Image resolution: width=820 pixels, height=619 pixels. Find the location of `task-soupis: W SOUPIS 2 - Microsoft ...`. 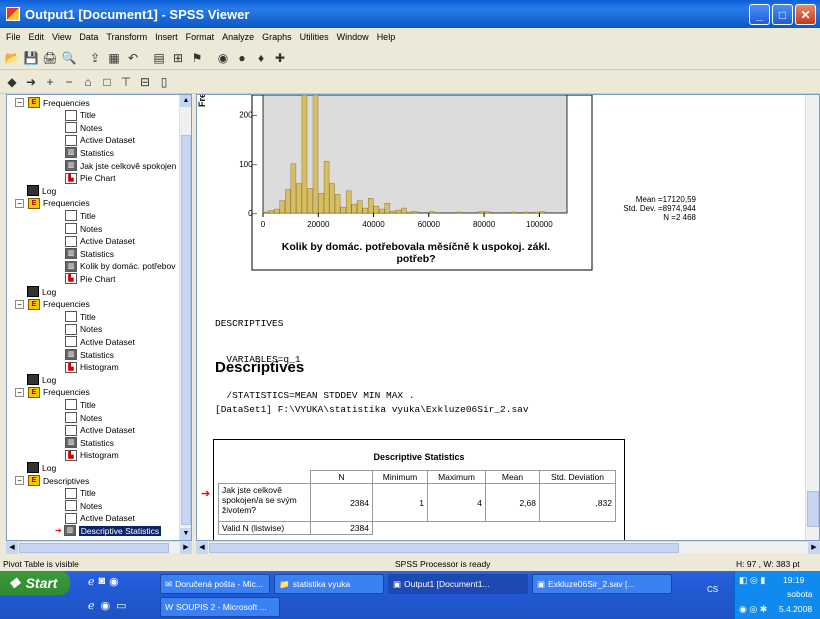

task-soupis: W SOUPIS 2 - Microsoft ... is located at coordinates (220, 607).